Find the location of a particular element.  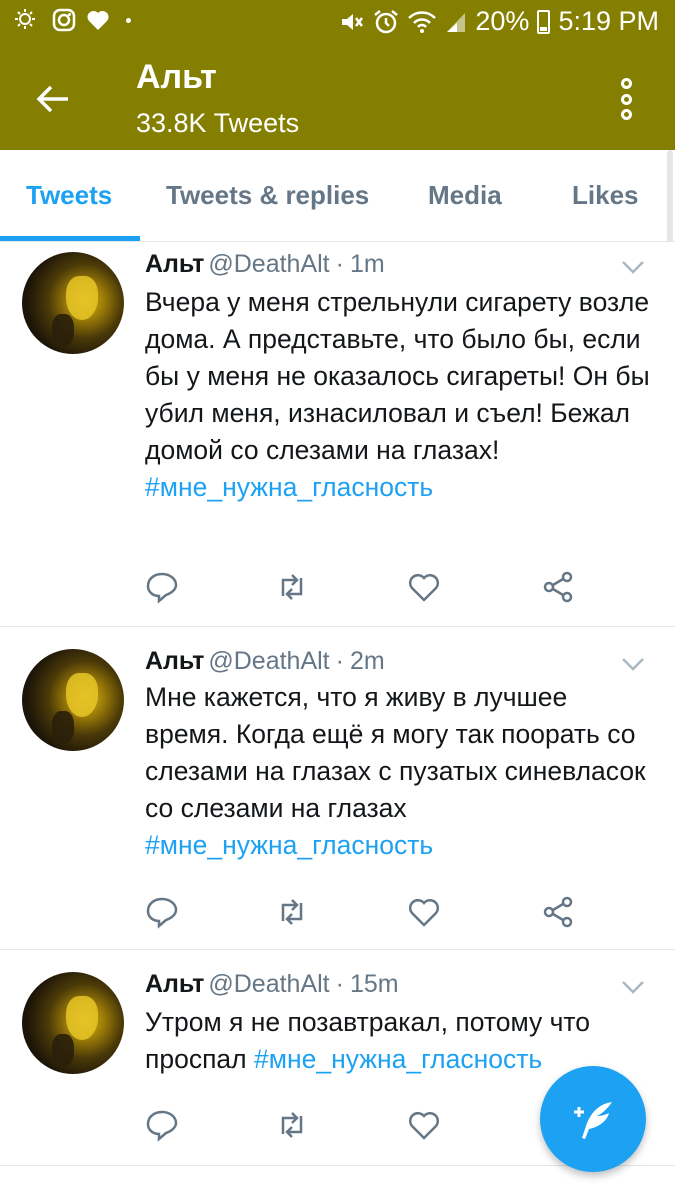

tweet-time: 2m is located at coordinates (367, 661).